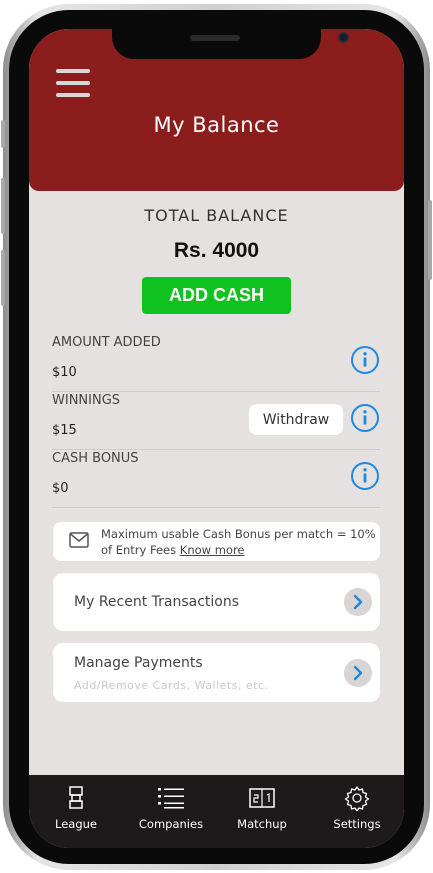 This screenshot has height=873, width=433. I want to click on notch, so click(230, 44).